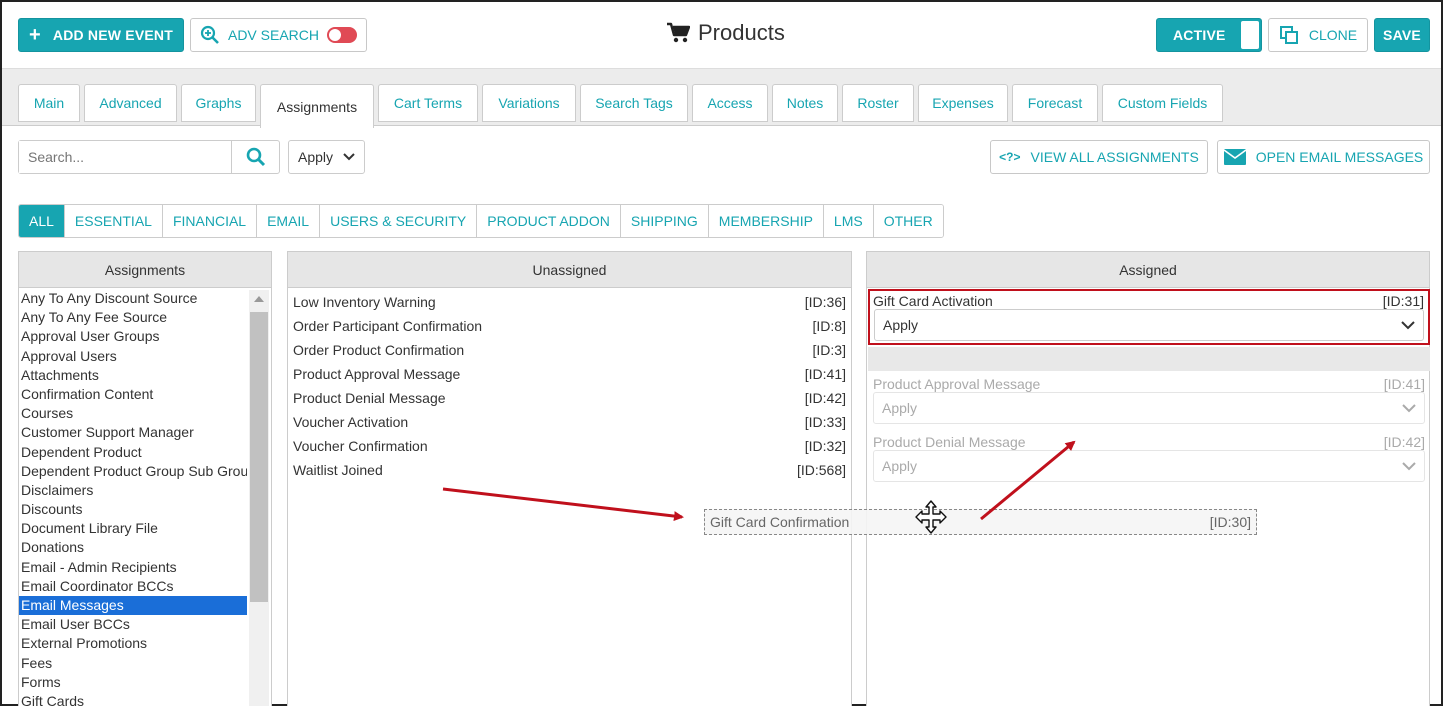 The height and width of the screenshot is (706, 1443). I want to click on list-item: Donations, so click(133, 547).